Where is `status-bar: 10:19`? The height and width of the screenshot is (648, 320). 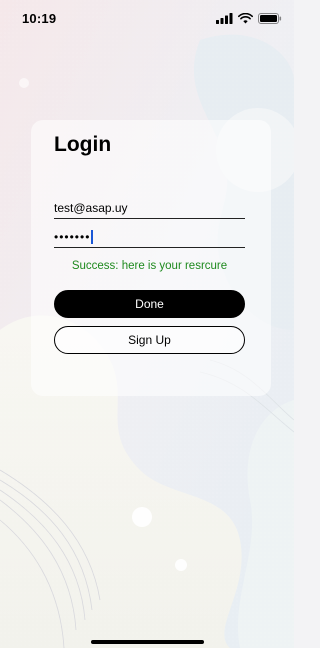 status-bar: 10:19 is located at coordinates (147, 18).